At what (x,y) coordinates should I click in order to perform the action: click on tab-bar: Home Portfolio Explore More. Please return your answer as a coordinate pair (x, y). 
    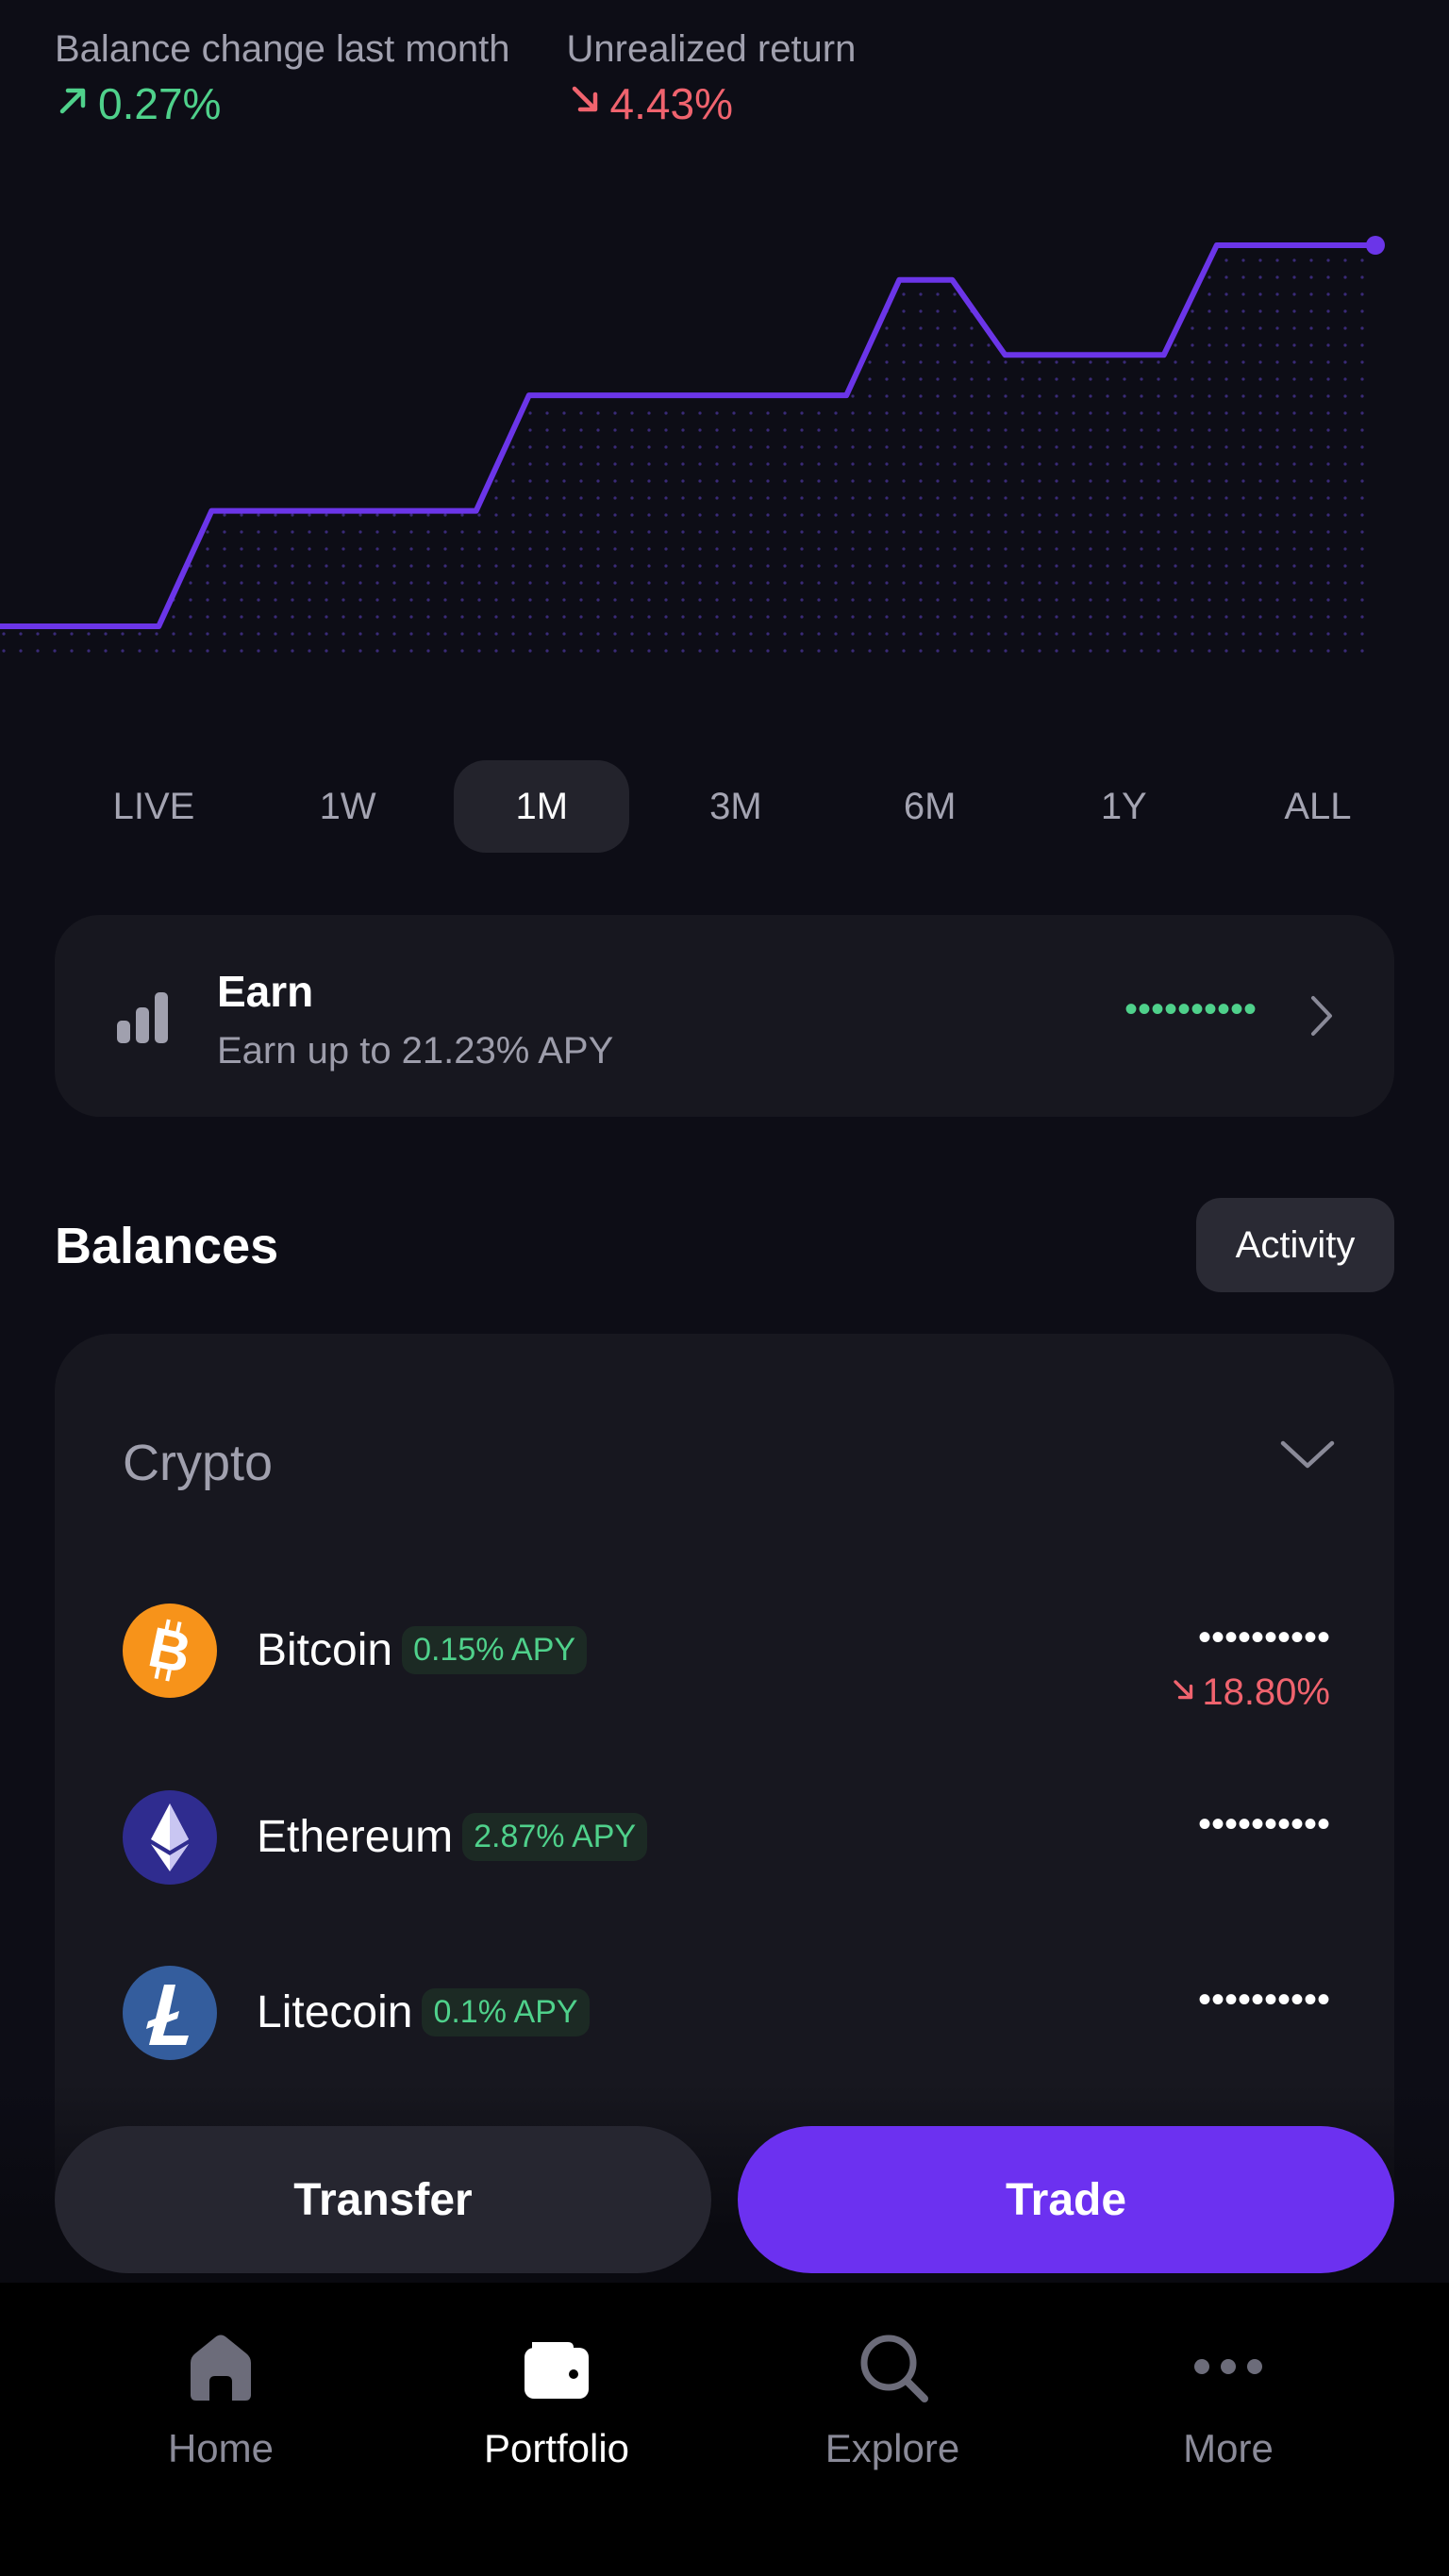
    Looking at the image, I should click on (724, 2430).